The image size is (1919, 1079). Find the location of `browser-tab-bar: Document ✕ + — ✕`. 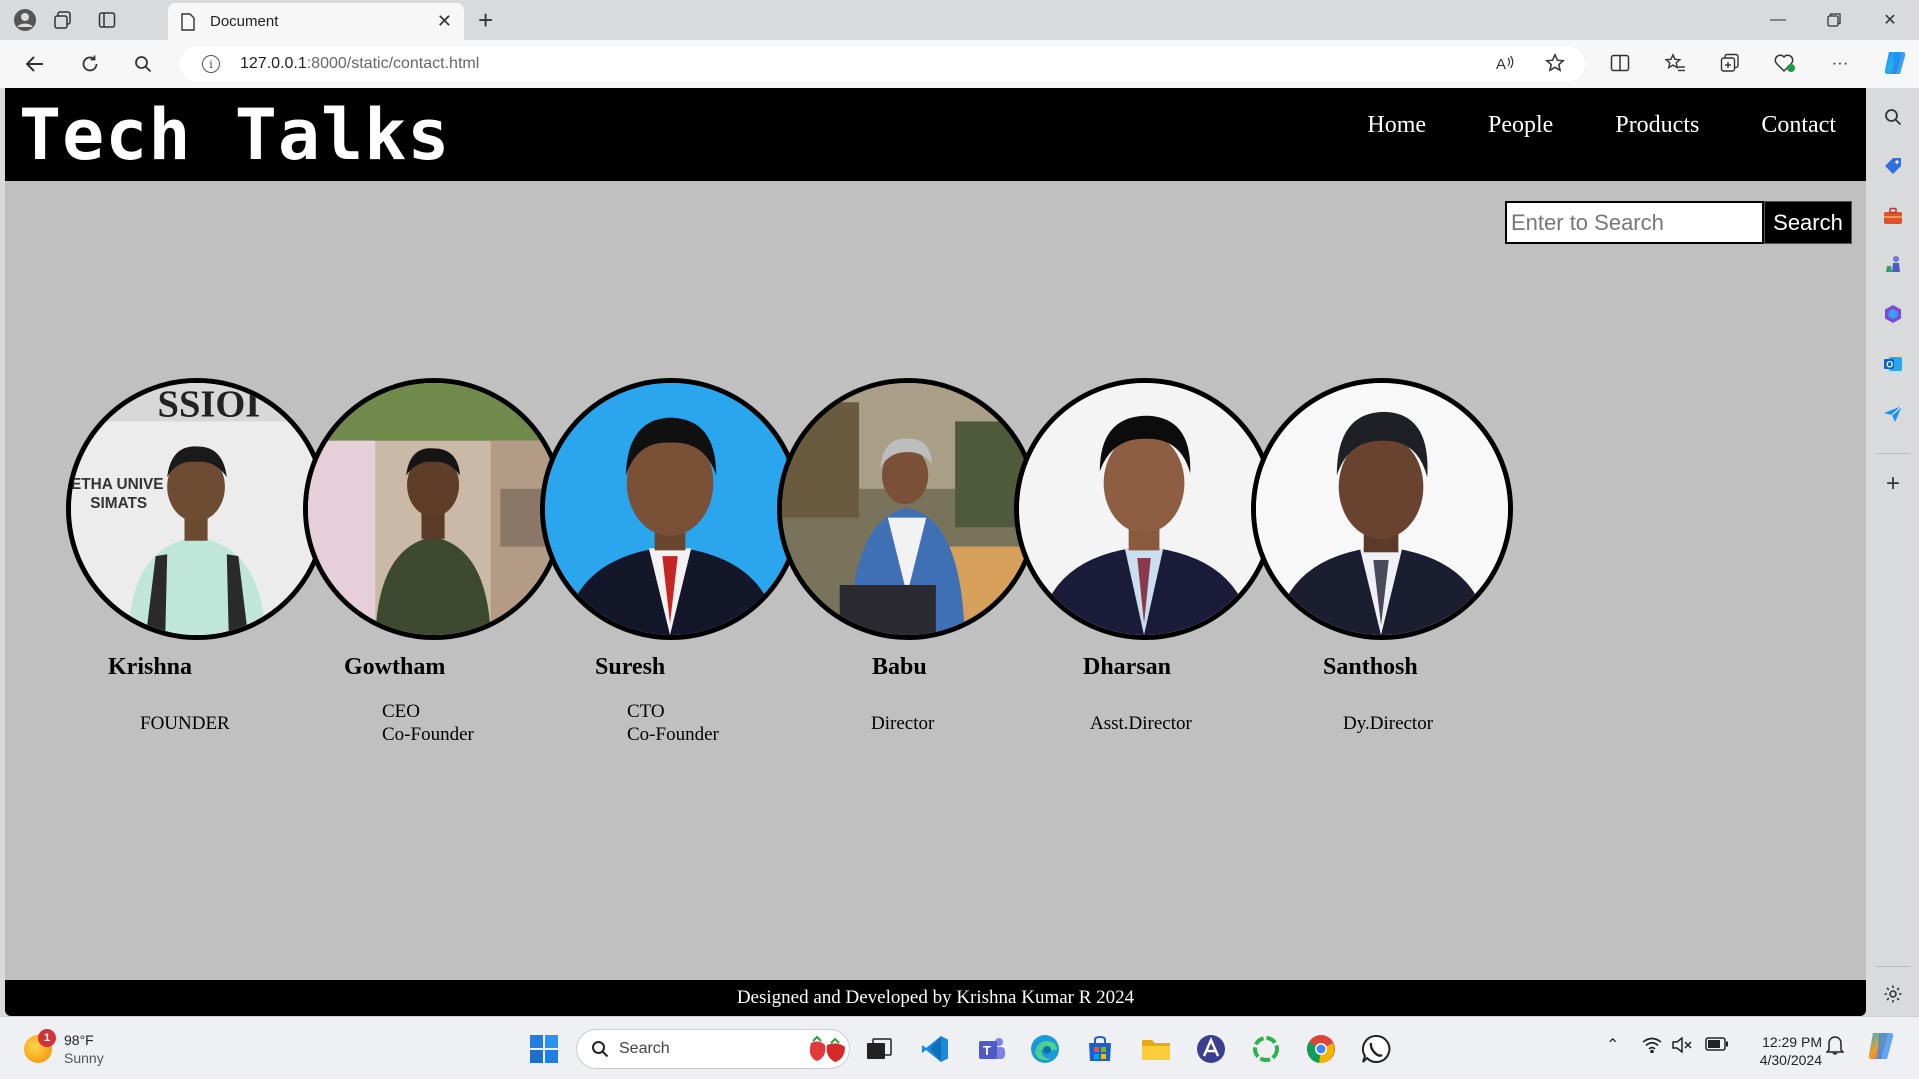

browser-tab-bar: Document ✕ + — ✕ is located at coordinates (959, 20).